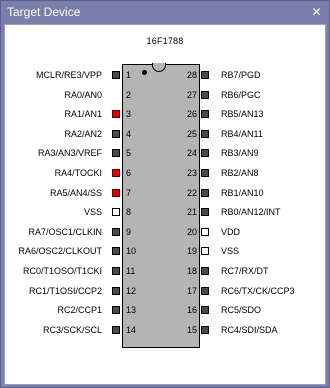  Describe the element at coordinates (251, 212) in the screenshot. I see `pin-label: RB0/AN12/INT` at that location.